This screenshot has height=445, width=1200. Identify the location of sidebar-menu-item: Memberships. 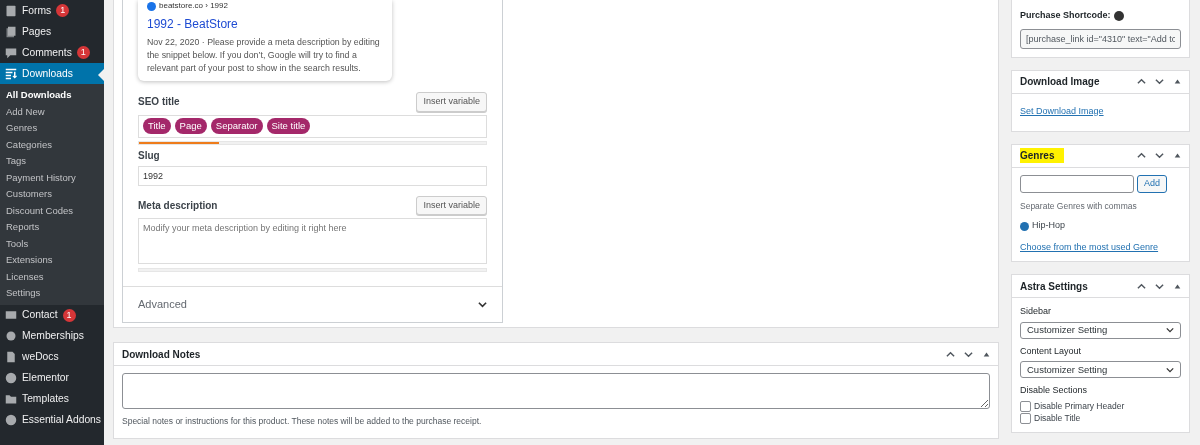
(52, 336).